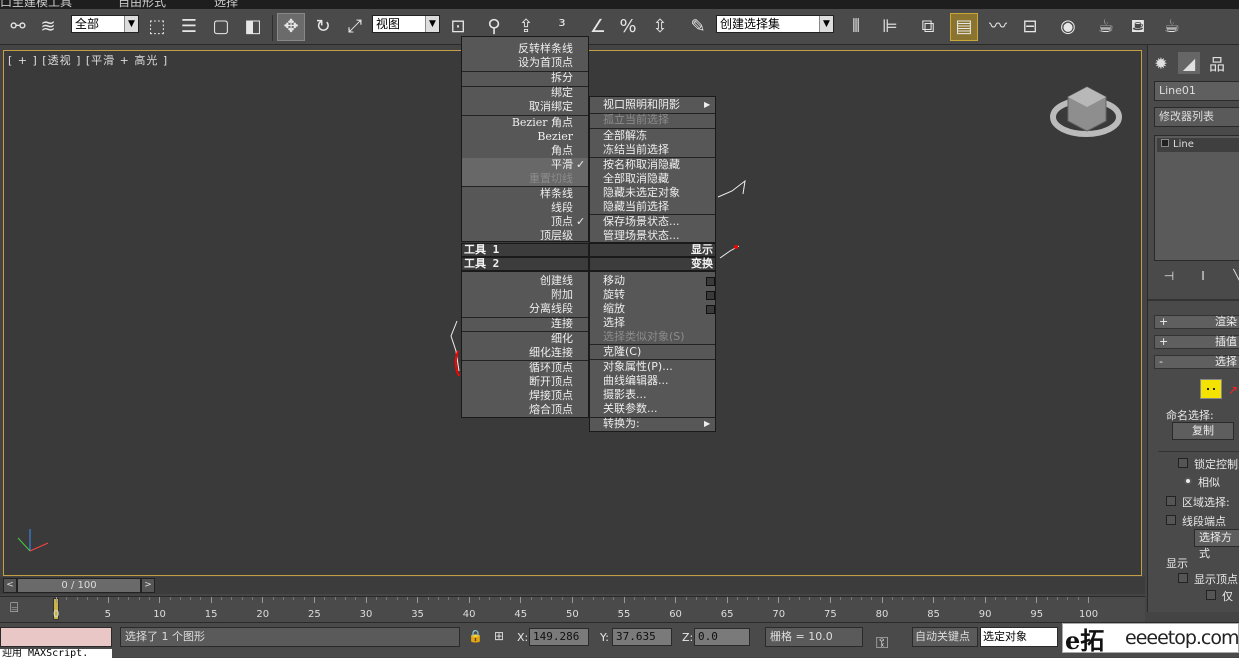  Describe the element at coordinates (1196, 342) in the screenshot. I see `rollout-interpolation: + 插值` at that location.